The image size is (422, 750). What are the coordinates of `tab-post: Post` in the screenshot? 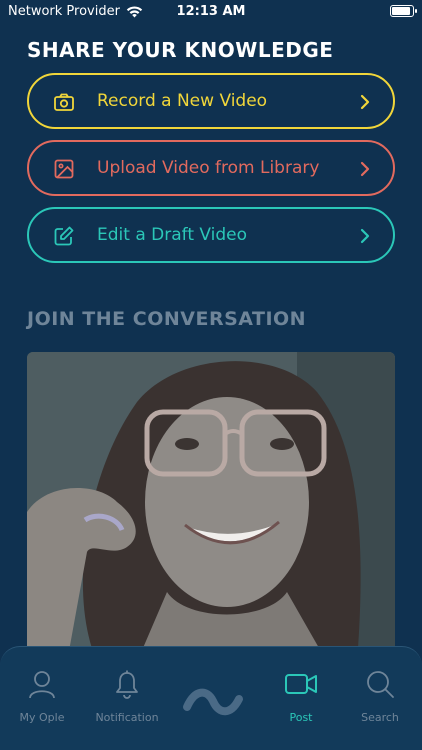 It's located at (301, 702).